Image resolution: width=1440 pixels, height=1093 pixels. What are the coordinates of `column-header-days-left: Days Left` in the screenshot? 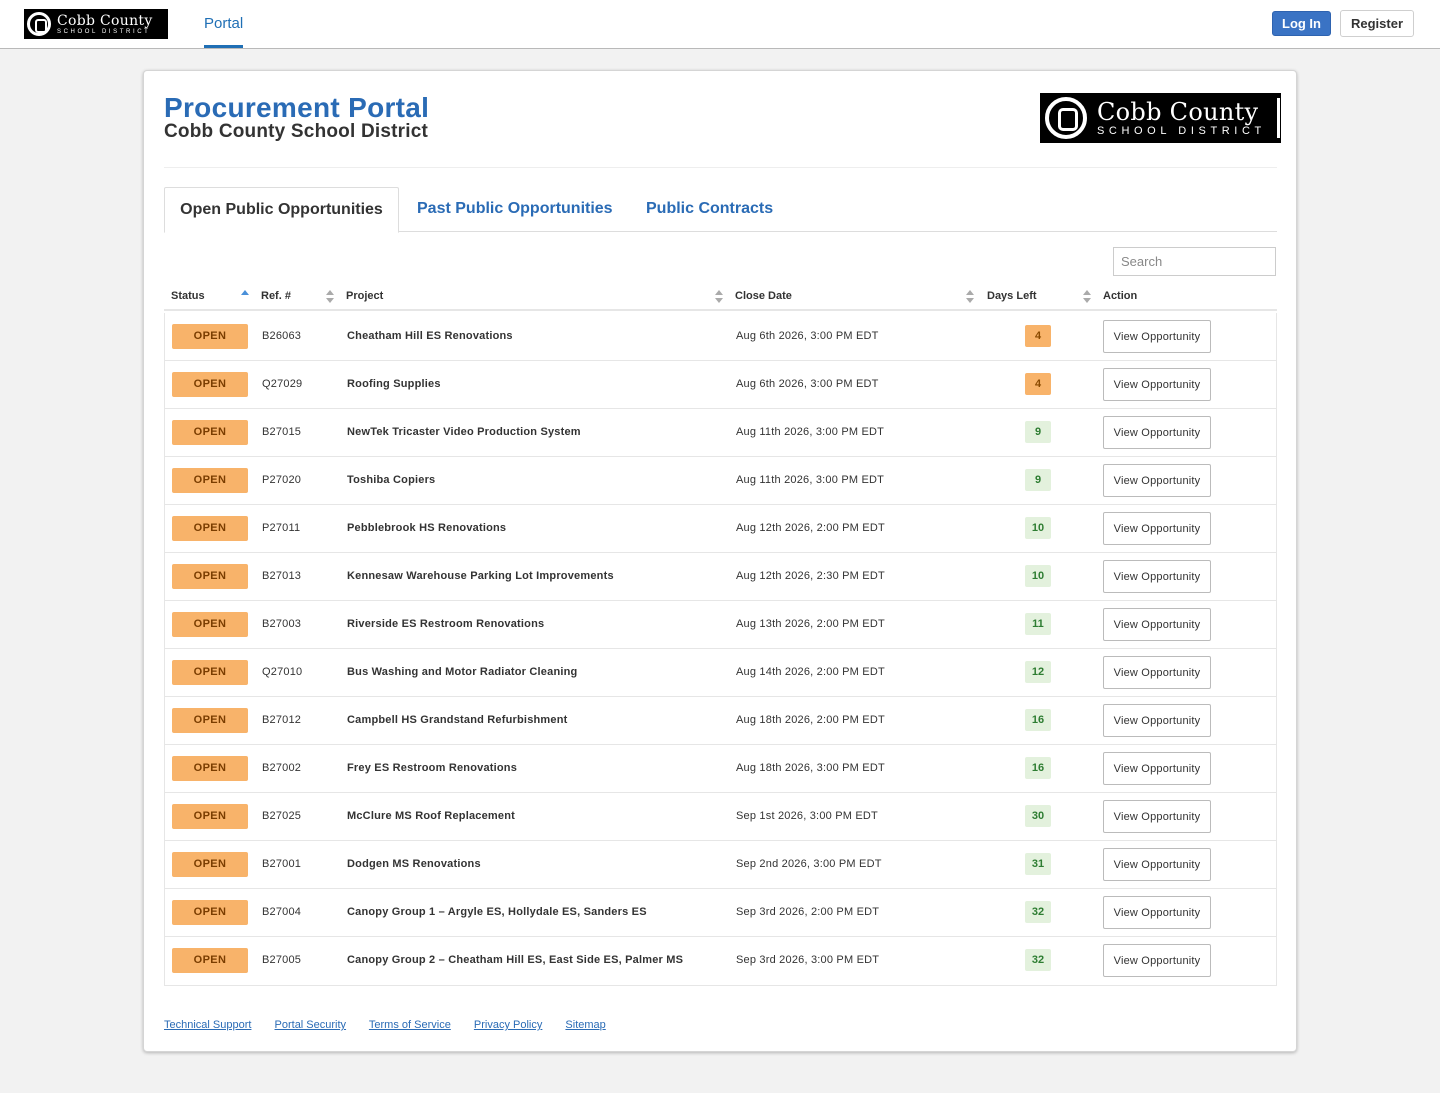 It's located at (1012, 296).